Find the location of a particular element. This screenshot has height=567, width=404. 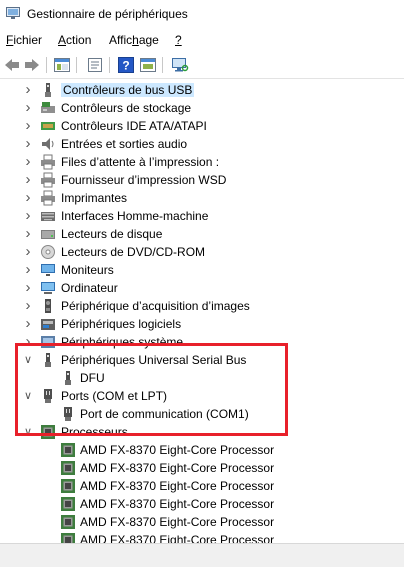

port-icon is located at coordinates (68, 414).